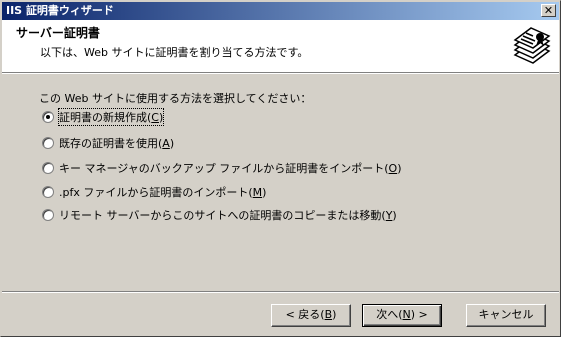  Describe the element at coordinates (155, 117) in the screenshot. I see `option-hotkey: C` at that location.